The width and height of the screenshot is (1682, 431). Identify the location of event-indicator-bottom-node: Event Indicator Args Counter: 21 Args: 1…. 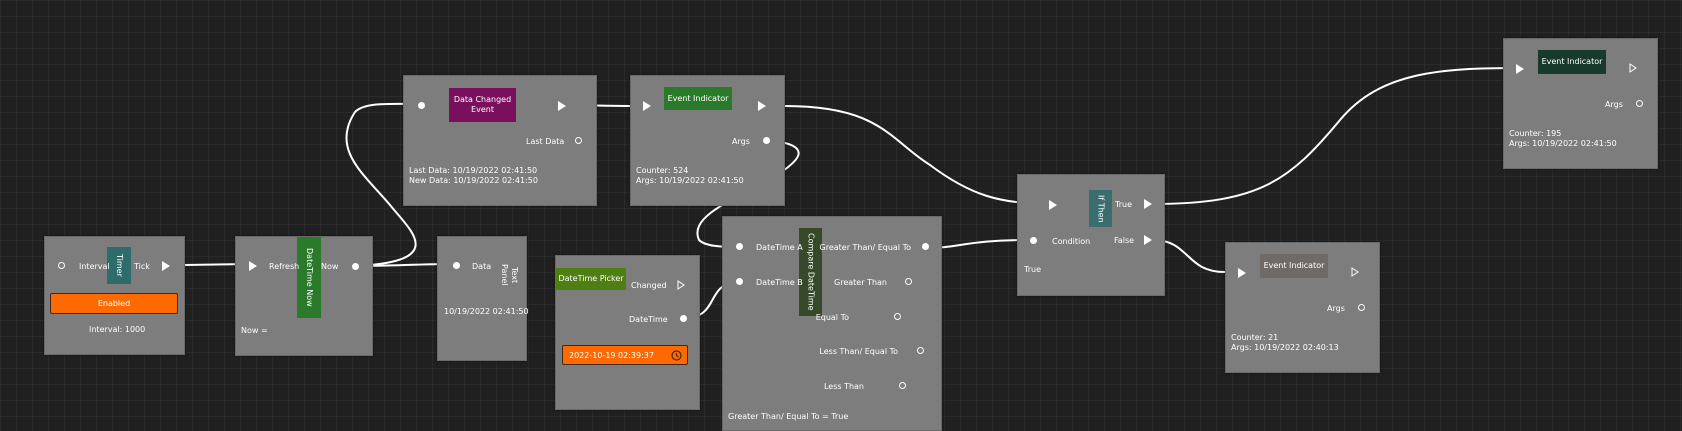
(1302, 307).